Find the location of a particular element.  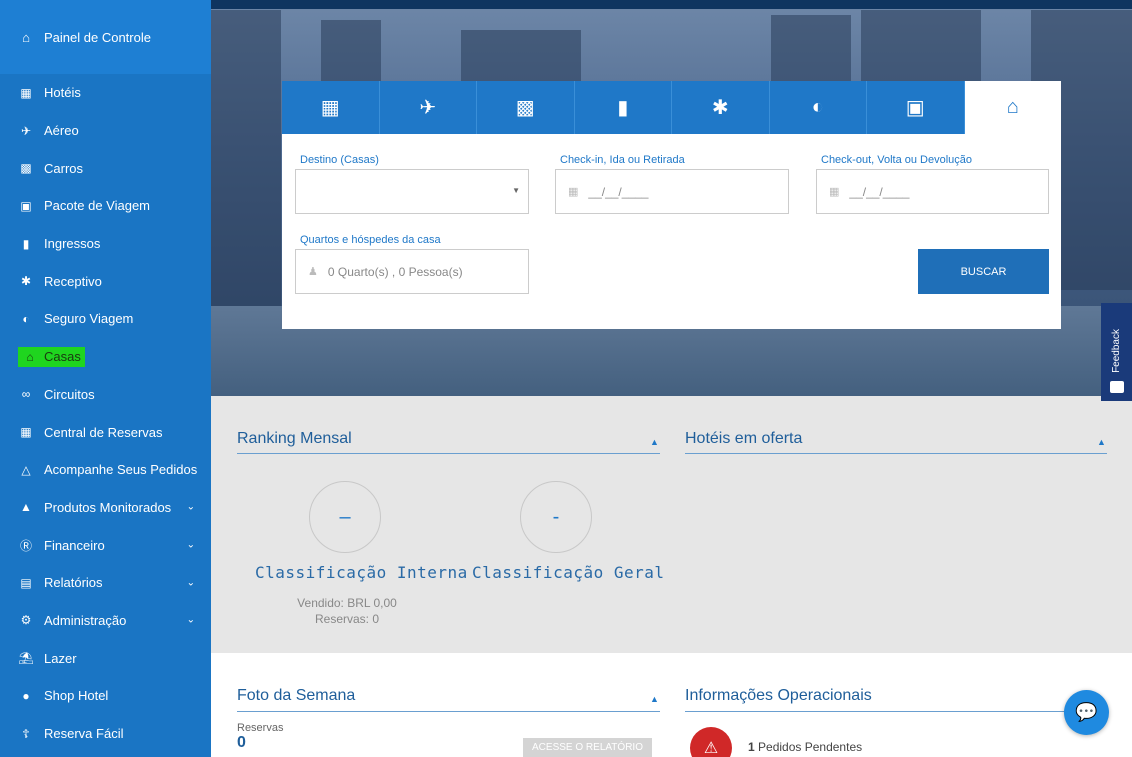

chat-icon: 💬 is located at coordinates (1086, 712).